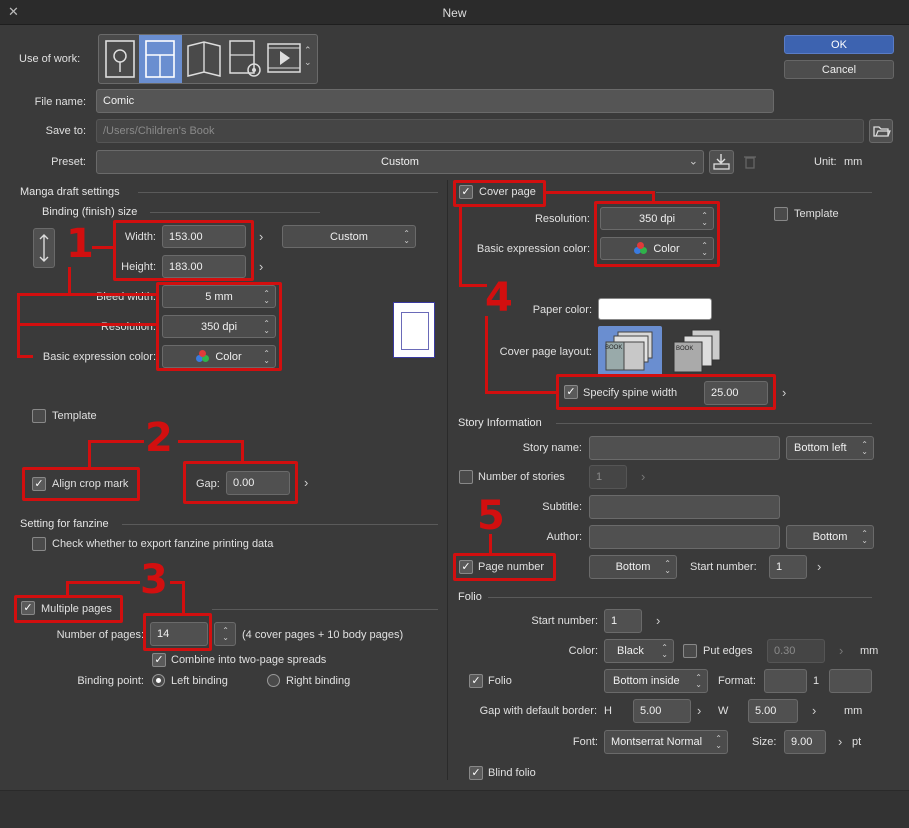 This screenshot has width=909, height=828. What do you see at coordinates (633, 567) in the screenshot?
I see `page-number-position-dropdown: Bottom ⌃ ⌄` at bounding box center [633, 567].